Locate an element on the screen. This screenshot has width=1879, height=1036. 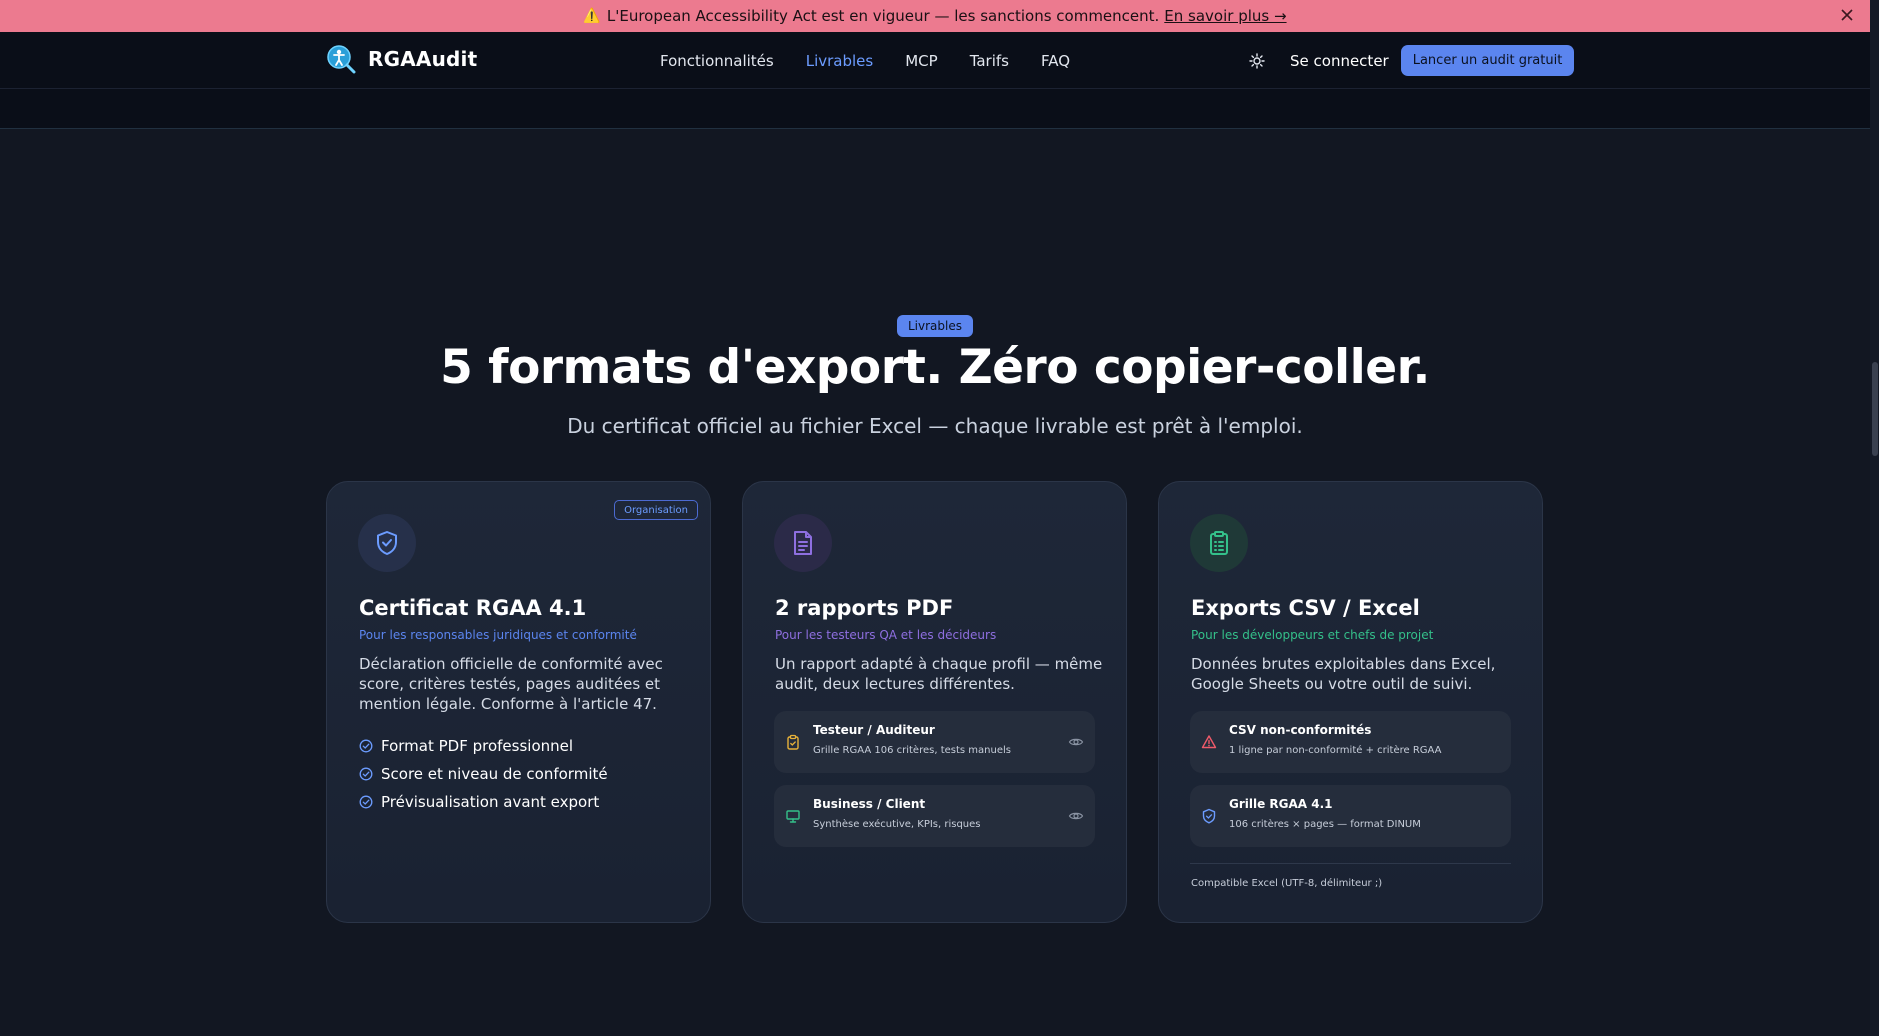
scrollbar-thumb is located at coordinates (1875, 409).